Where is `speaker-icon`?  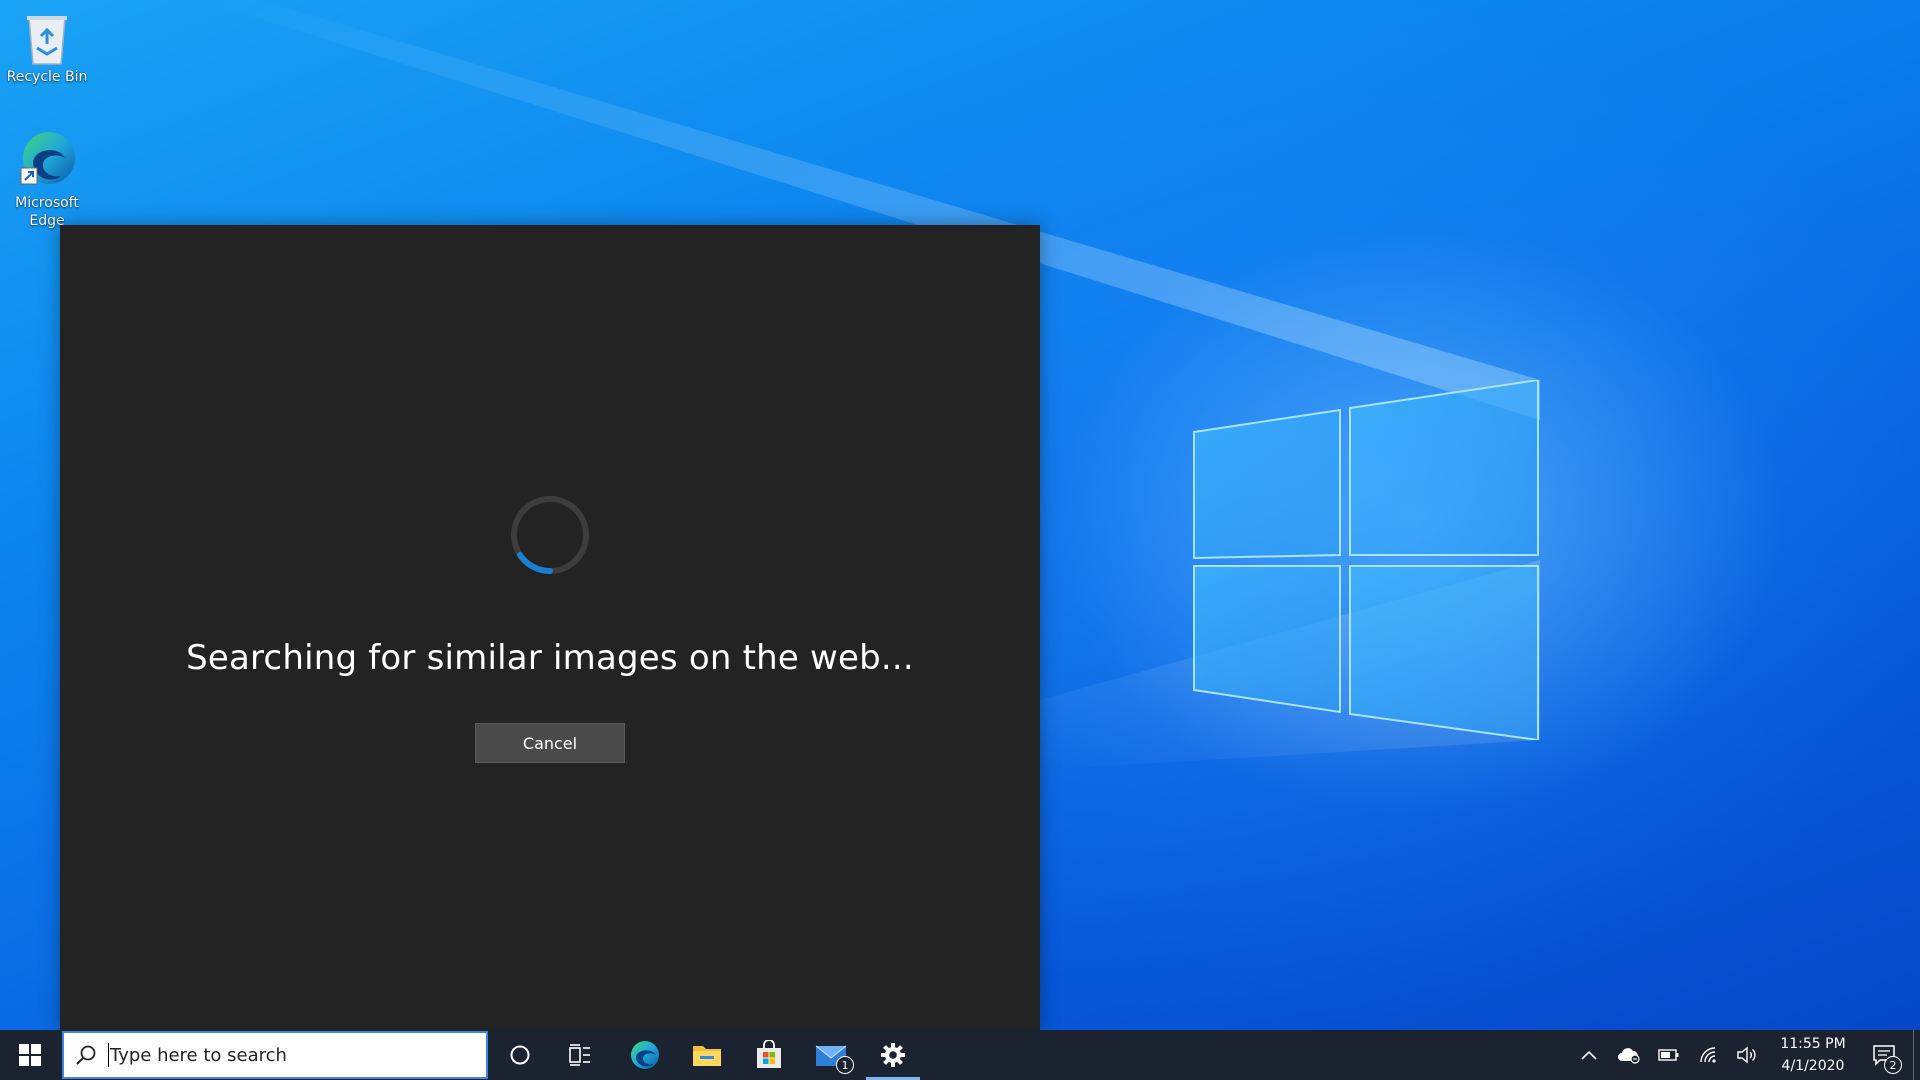
speaker-icon is located at coordinates (1746, 1055).